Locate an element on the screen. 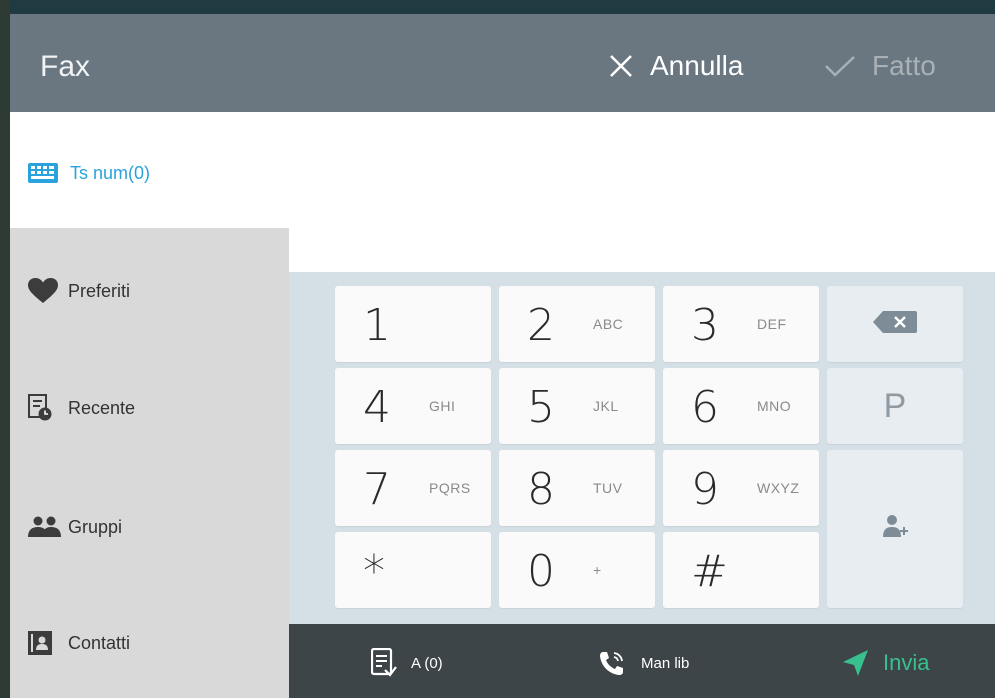 The width and height of the screenshot is (995, 698). key-digit: 7 is located at coordinates (377, 489).